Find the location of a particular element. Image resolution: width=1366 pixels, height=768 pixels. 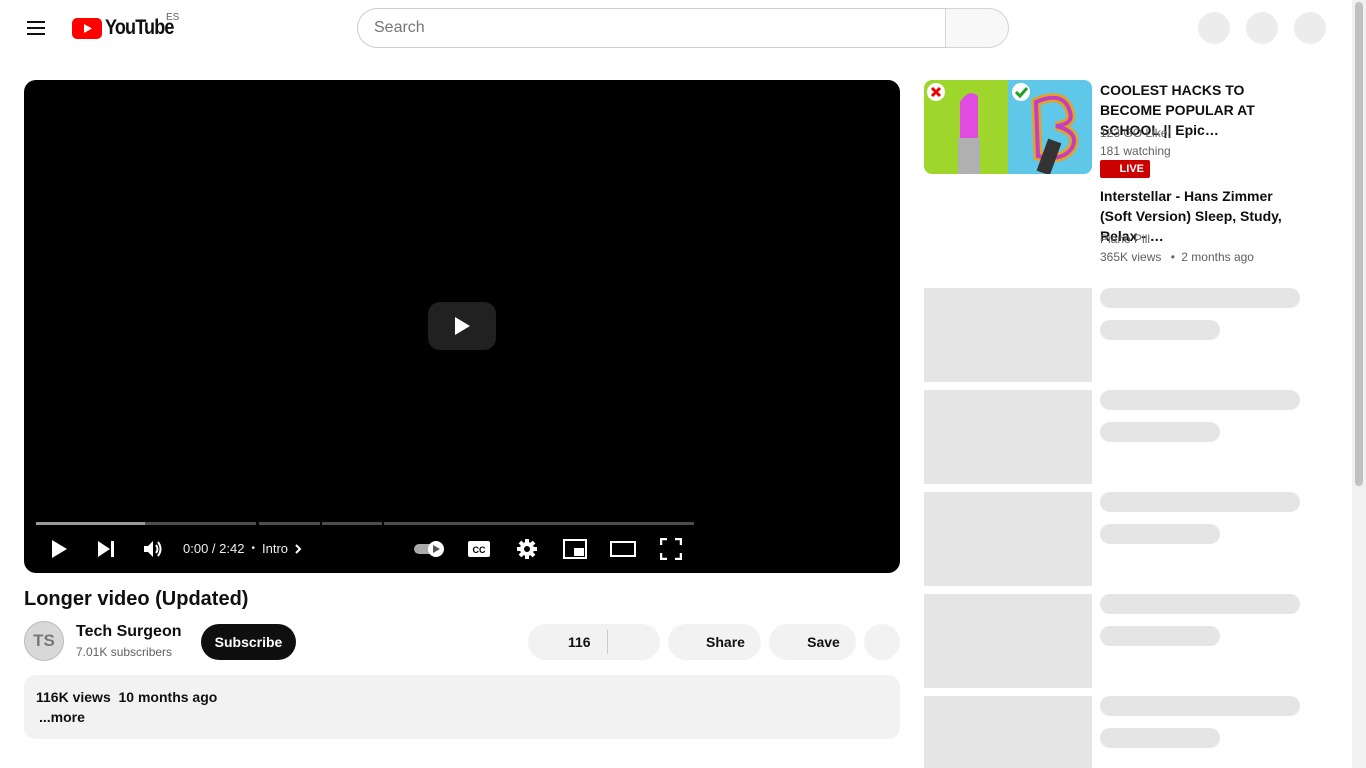

chevron-right-icon is located at coordinates (298, 548).